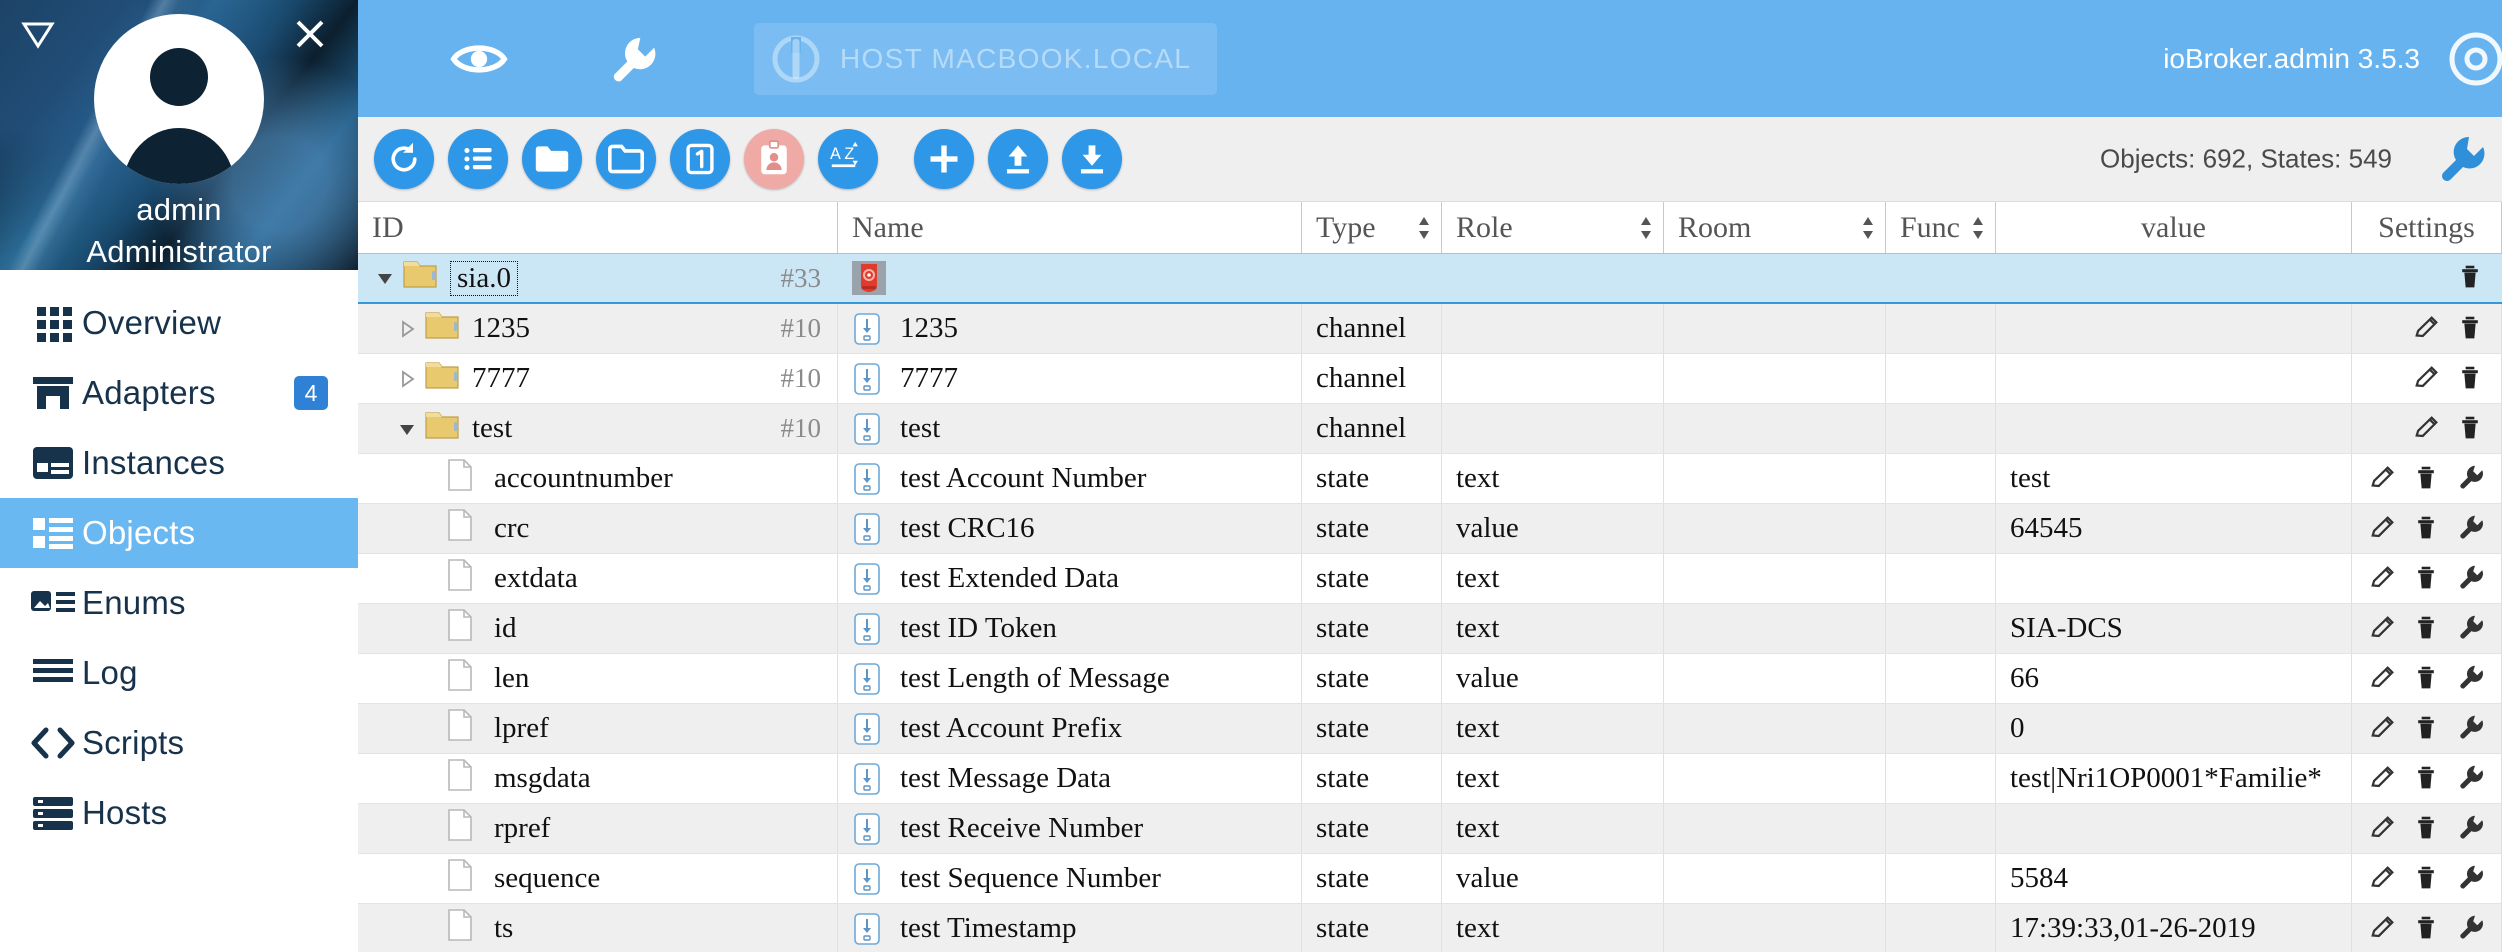 The width and height of the screenshot is (2502, 952). What do you see at coordinates (929, 328) in the screenshot?
I see `object-name-label: 1235` at bounding box center [929, 328].